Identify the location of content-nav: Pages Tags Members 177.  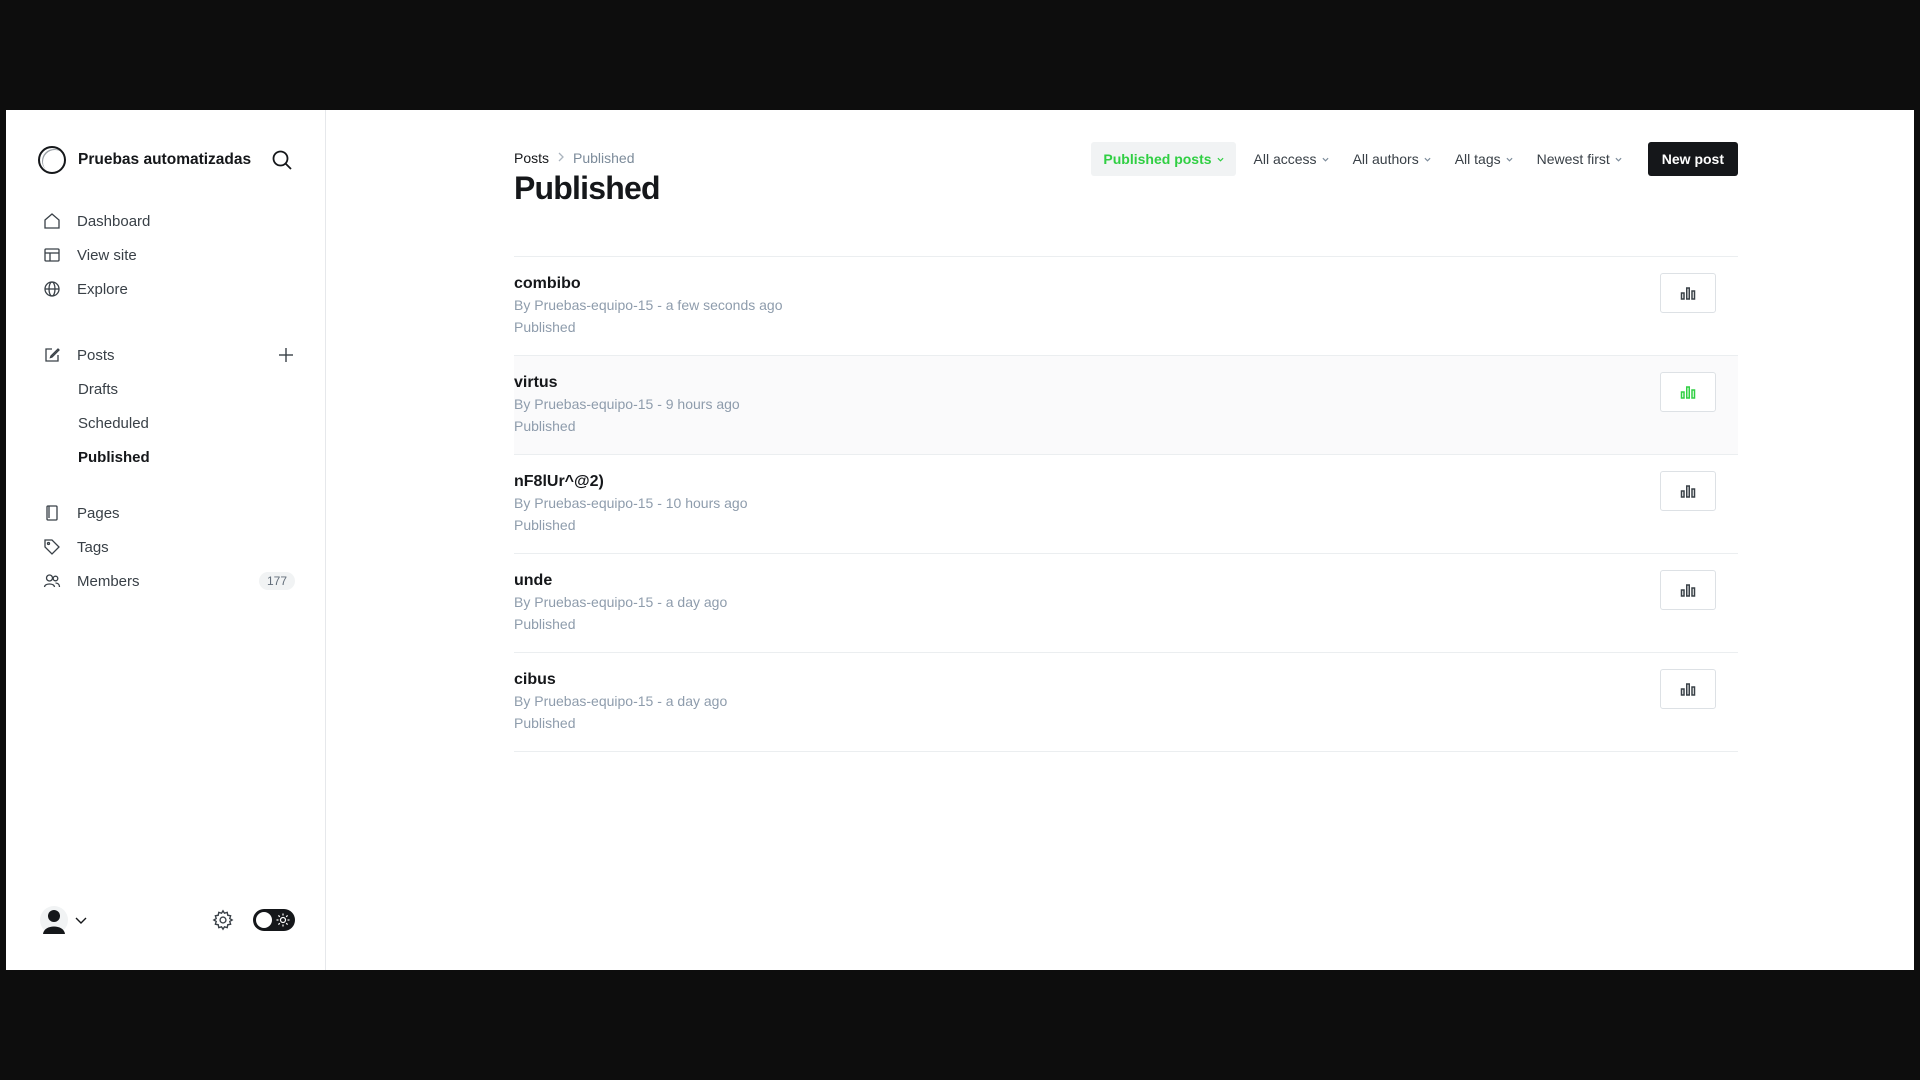
(165, 547).